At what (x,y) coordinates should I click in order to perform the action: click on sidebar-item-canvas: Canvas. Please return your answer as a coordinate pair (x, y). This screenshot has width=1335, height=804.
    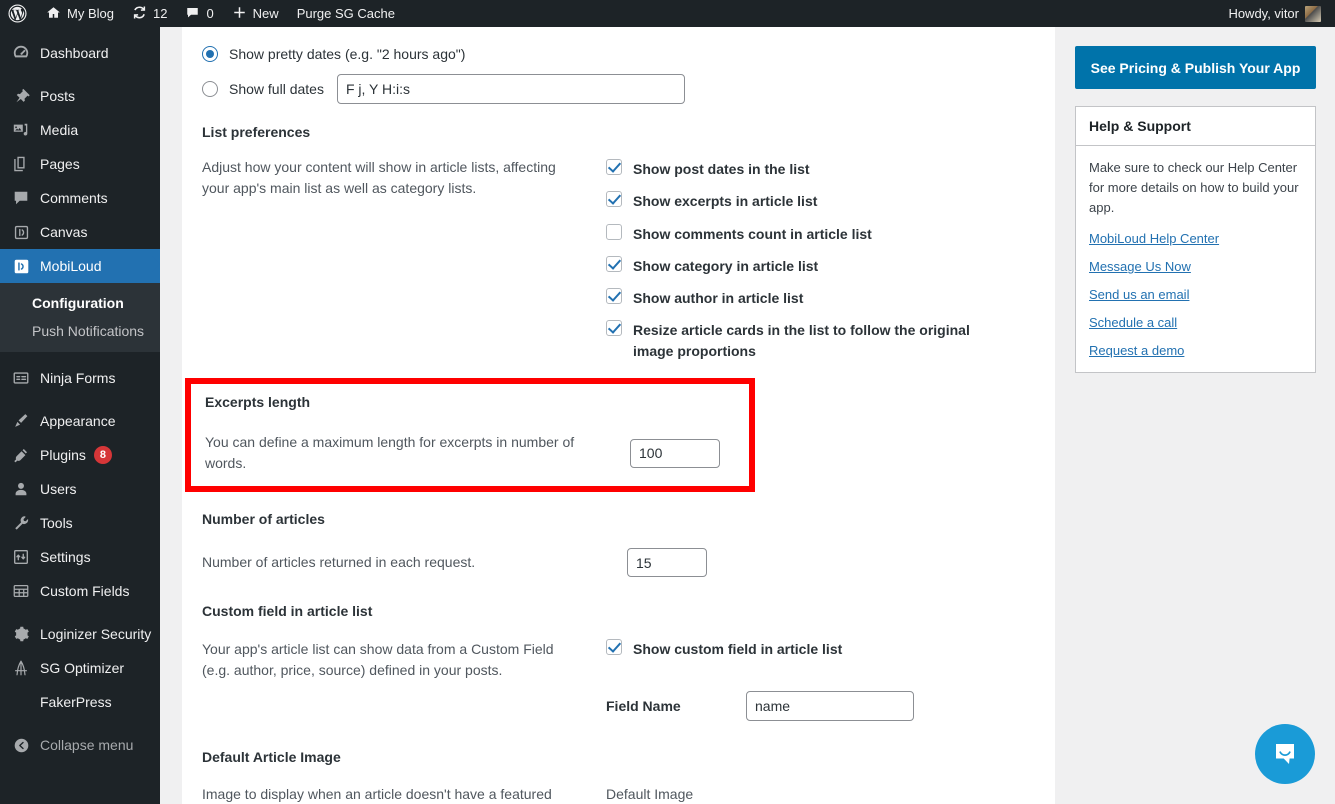
    Looking at the image, I should click on (80, 232).